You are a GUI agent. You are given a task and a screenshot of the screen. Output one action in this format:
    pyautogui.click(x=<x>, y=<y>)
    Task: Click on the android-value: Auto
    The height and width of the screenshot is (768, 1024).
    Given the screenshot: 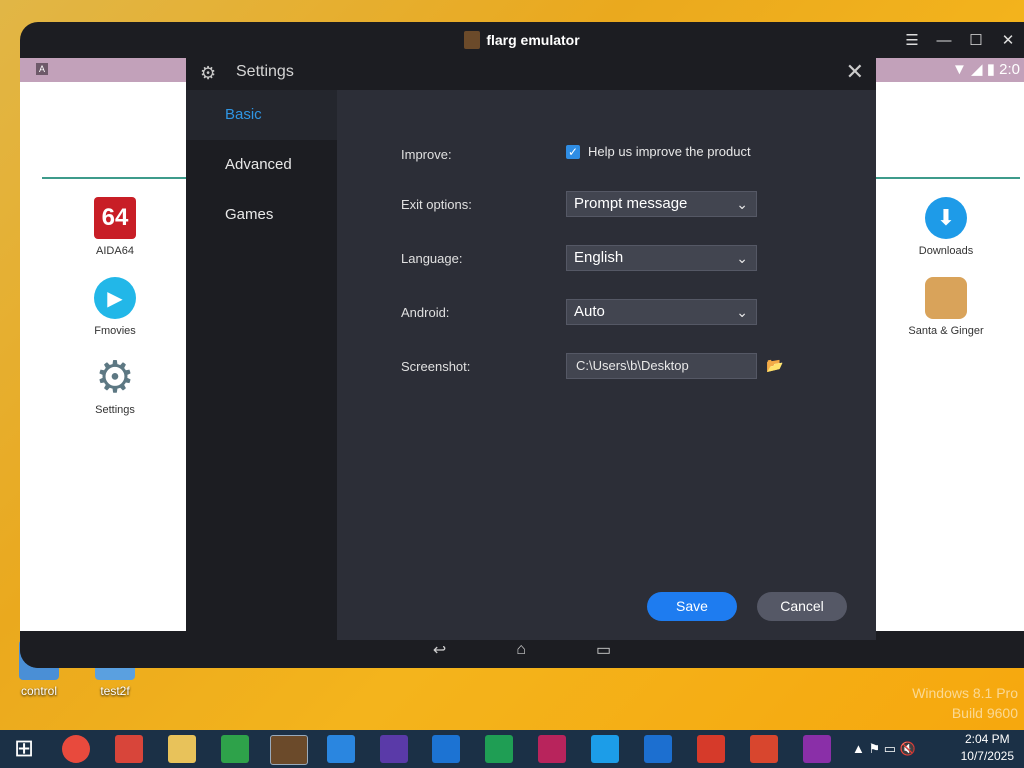 What is the action you would take?
    pyautogui.click(x=589, y=311)
    